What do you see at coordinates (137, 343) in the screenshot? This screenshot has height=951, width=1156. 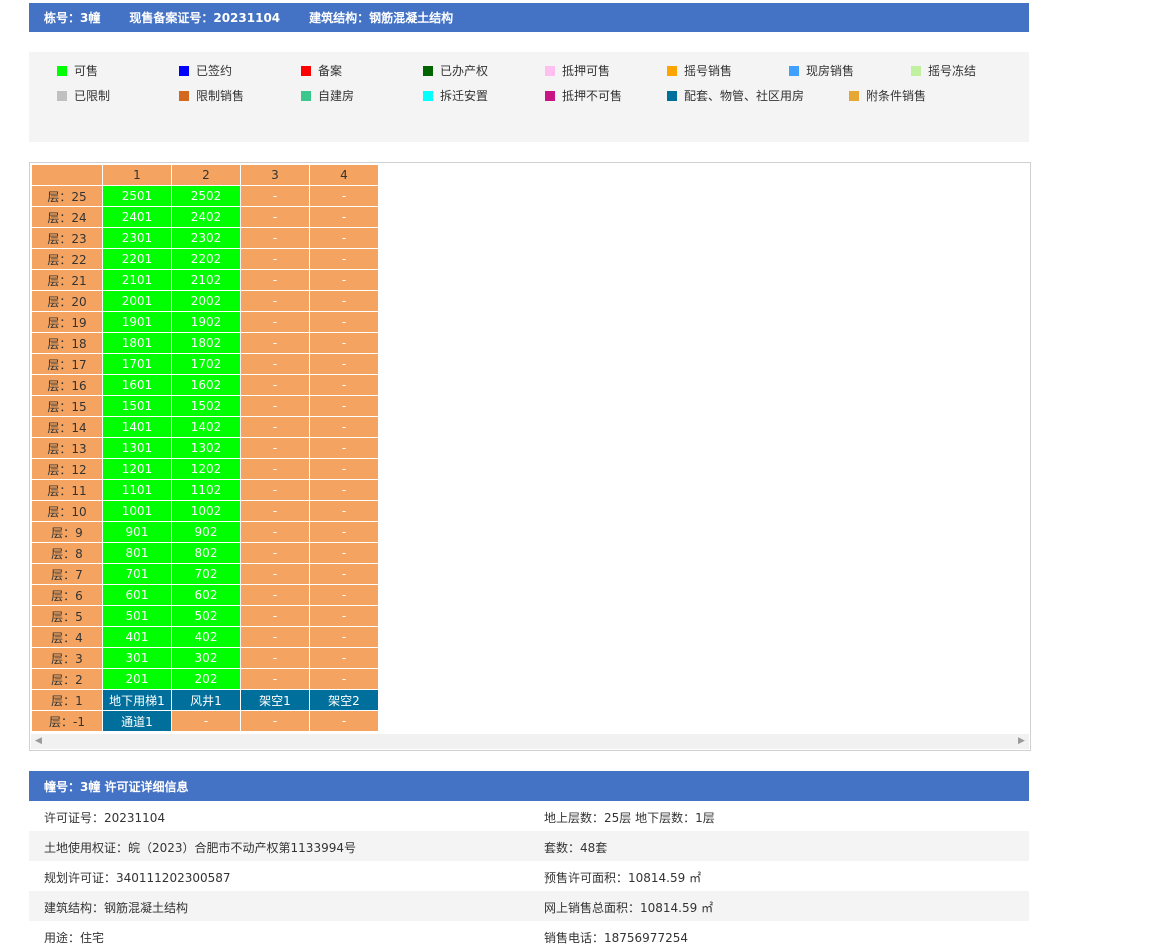 I see `available-unit-cell: 1801` at bounding box center [137, 343].